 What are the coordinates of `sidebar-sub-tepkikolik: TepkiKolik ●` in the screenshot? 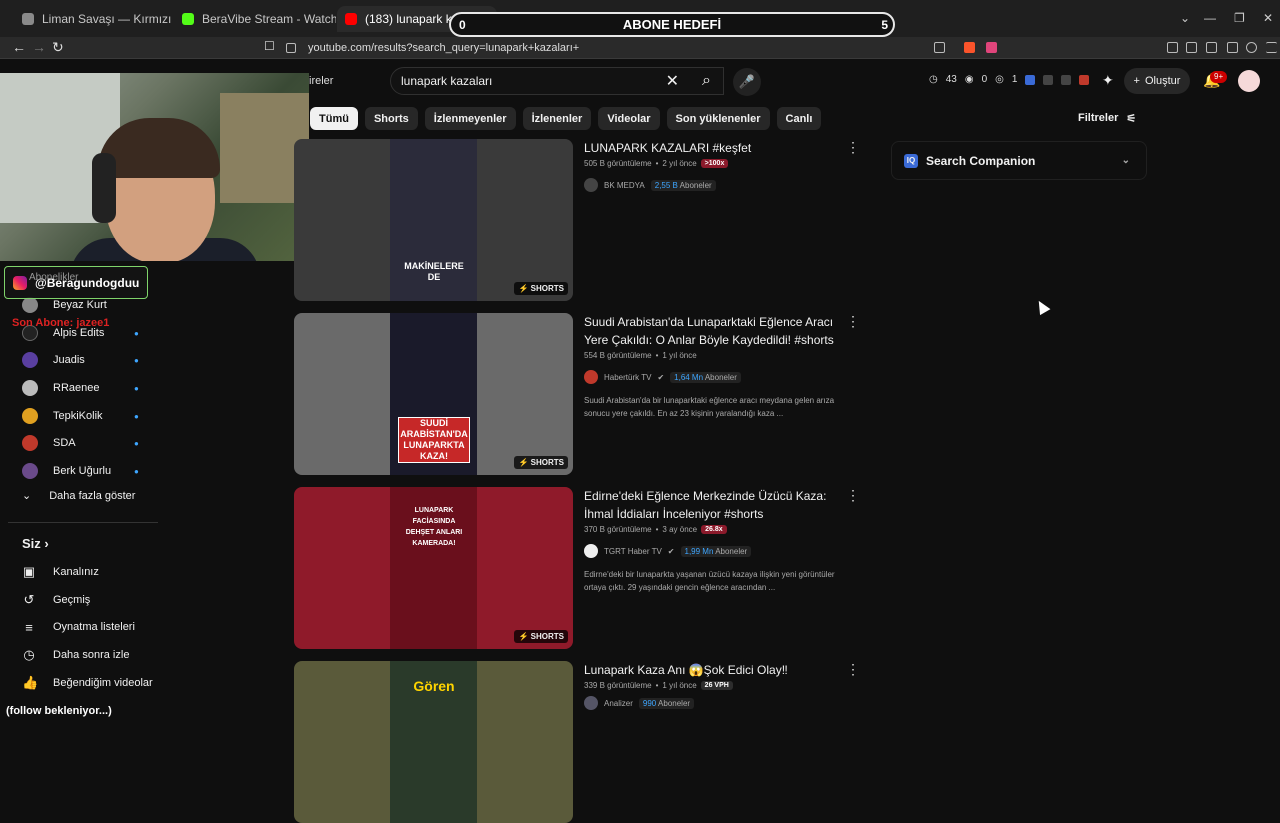 It's located at (80, 416).